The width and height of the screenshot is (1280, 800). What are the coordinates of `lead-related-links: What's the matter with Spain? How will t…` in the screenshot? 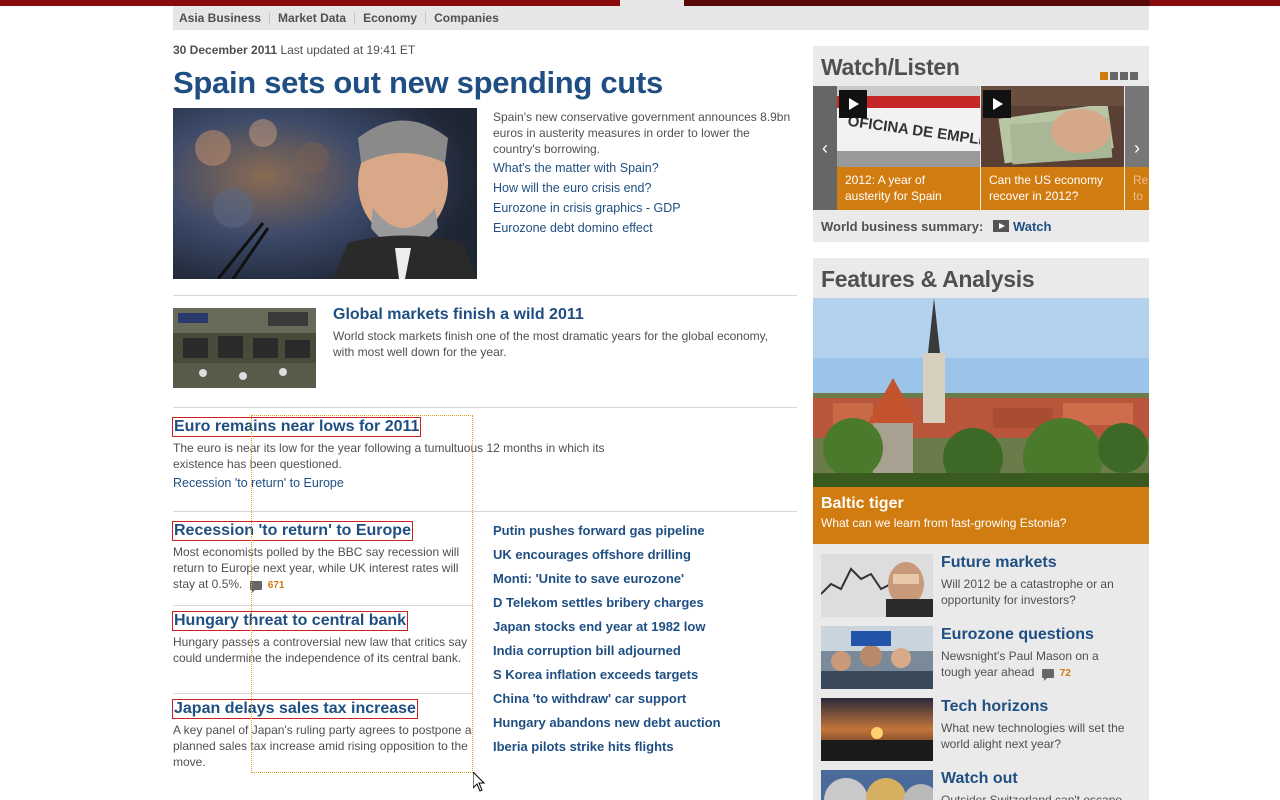 It's located at (643, 198).